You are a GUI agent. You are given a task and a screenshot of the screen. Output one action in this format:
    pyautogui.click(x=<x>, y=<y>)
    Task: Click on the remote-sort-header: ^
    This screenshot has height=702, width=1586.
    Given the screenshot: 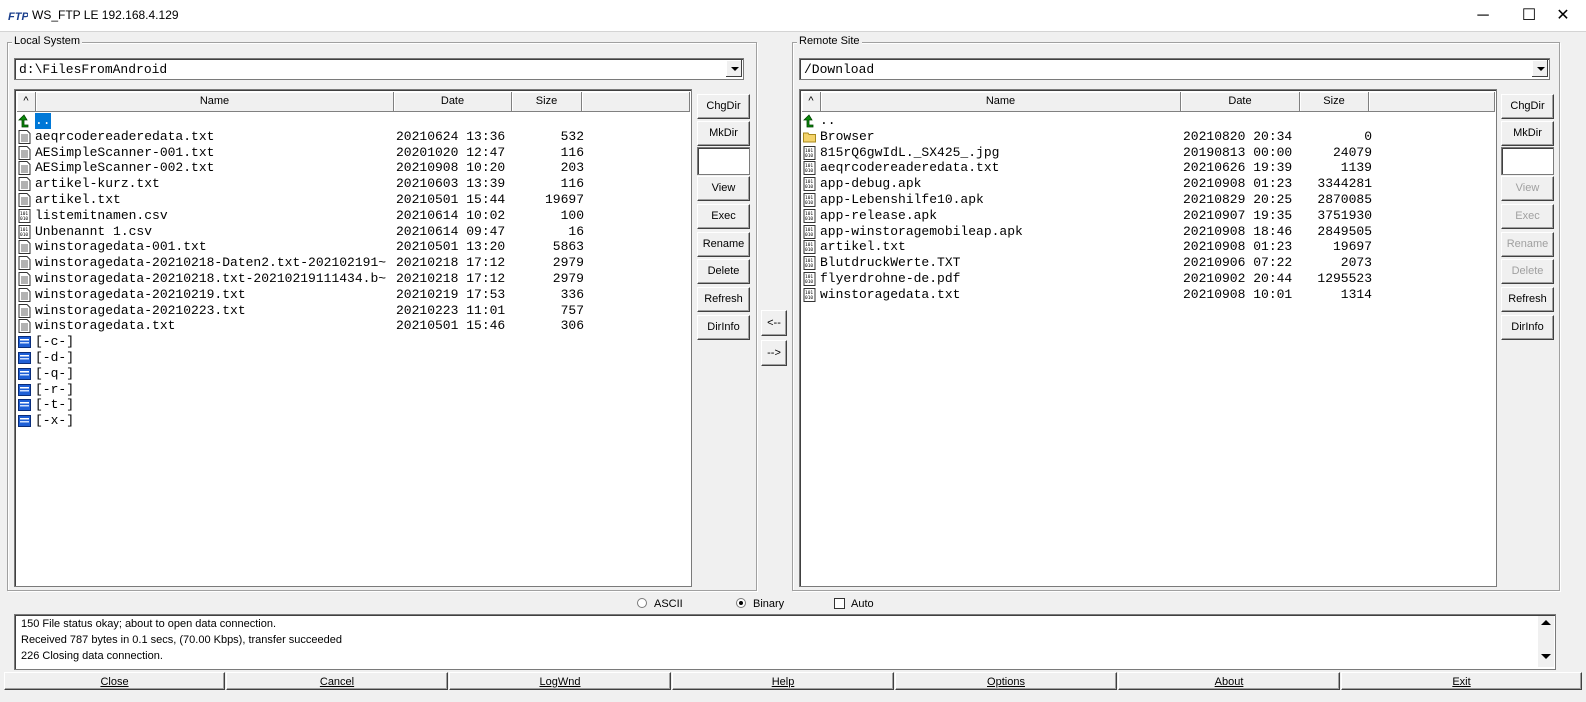 What is the action you would take?
    pyautogui.click(x=811, y=102)
    